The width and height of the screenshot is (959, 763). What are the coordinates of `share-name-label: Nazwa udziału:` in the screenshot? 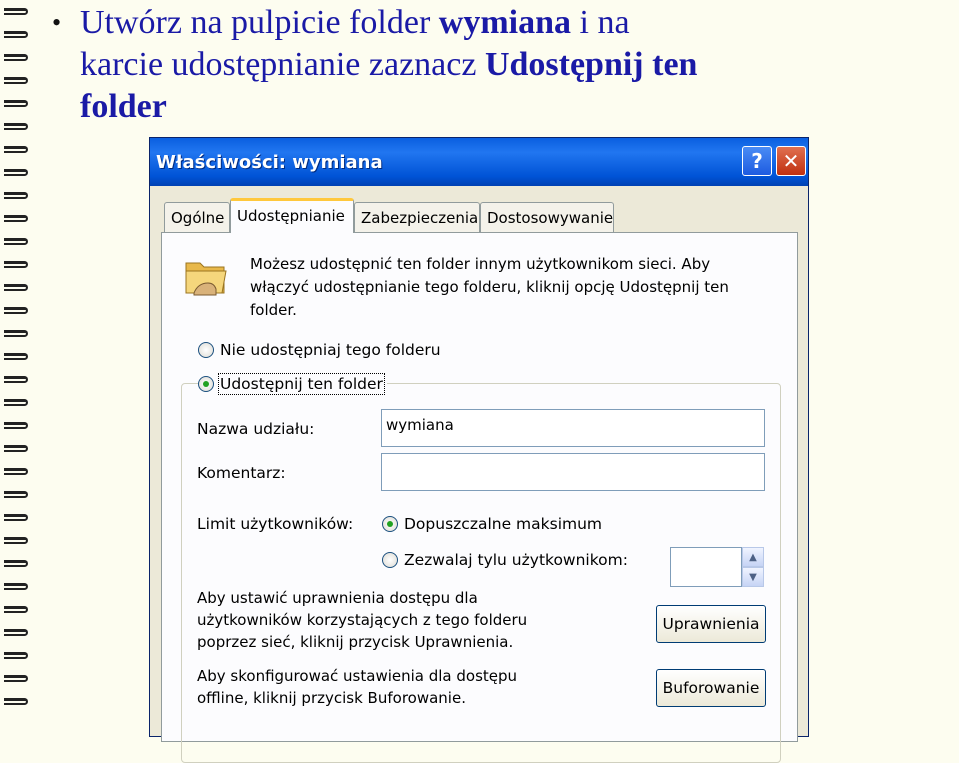 It's located at (256, 429).